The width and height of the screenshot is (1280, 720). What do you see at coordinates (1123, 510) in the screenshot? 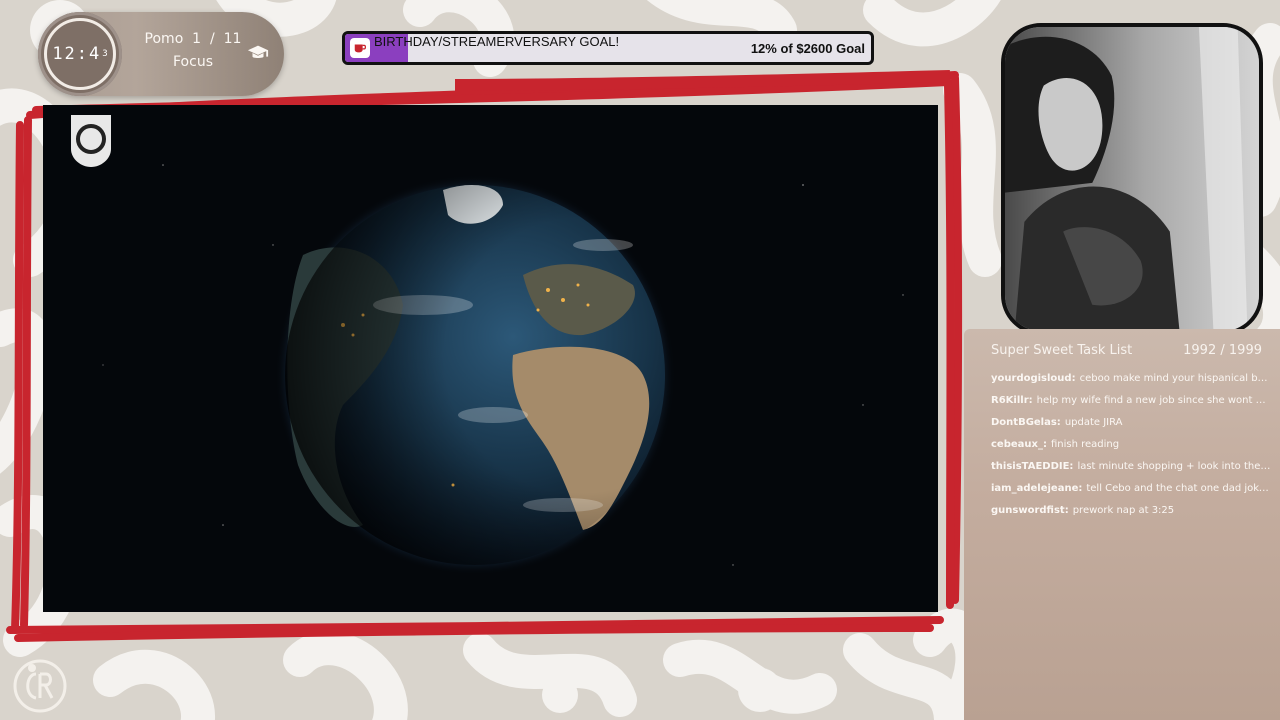
I see `task-text: prework nap at 3:25` at bounding box center [1123, 510].